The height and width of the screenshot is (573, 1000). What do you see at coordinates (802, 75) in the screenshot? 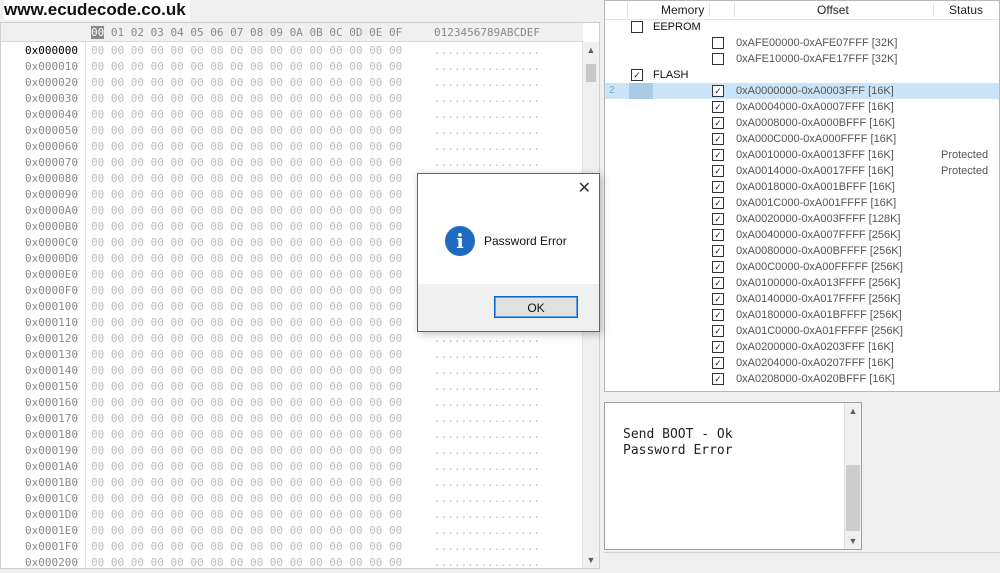
I see `memory-group-row: ✓ FLASH` at bounding box center [802, 75].